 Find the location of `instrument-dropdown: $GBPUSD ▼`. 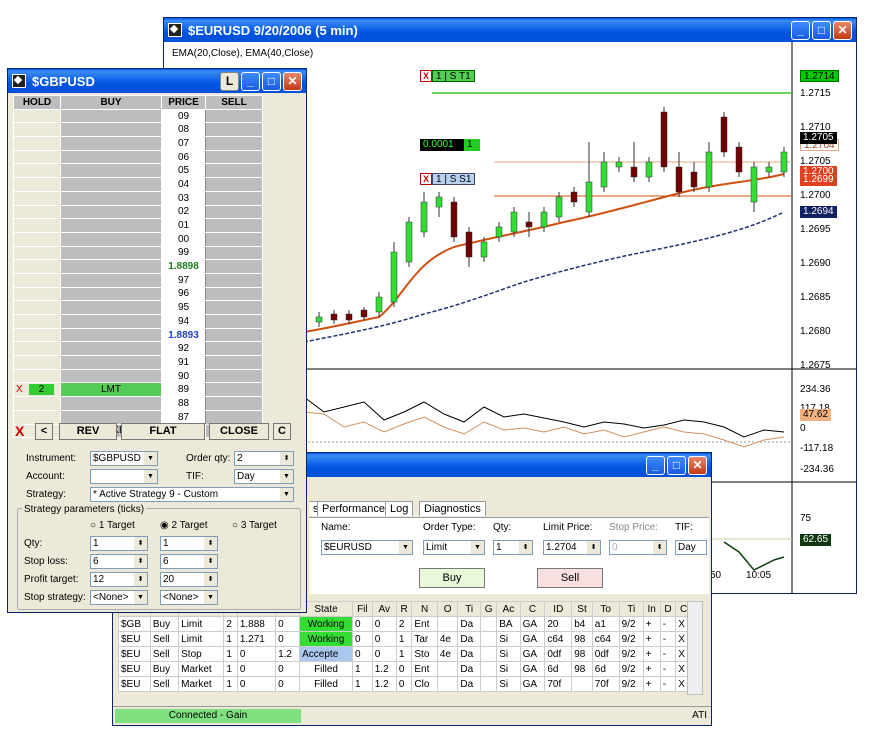

instrument-dropdown: $GBPUSD ▼ is located at coordinates (124, 458).